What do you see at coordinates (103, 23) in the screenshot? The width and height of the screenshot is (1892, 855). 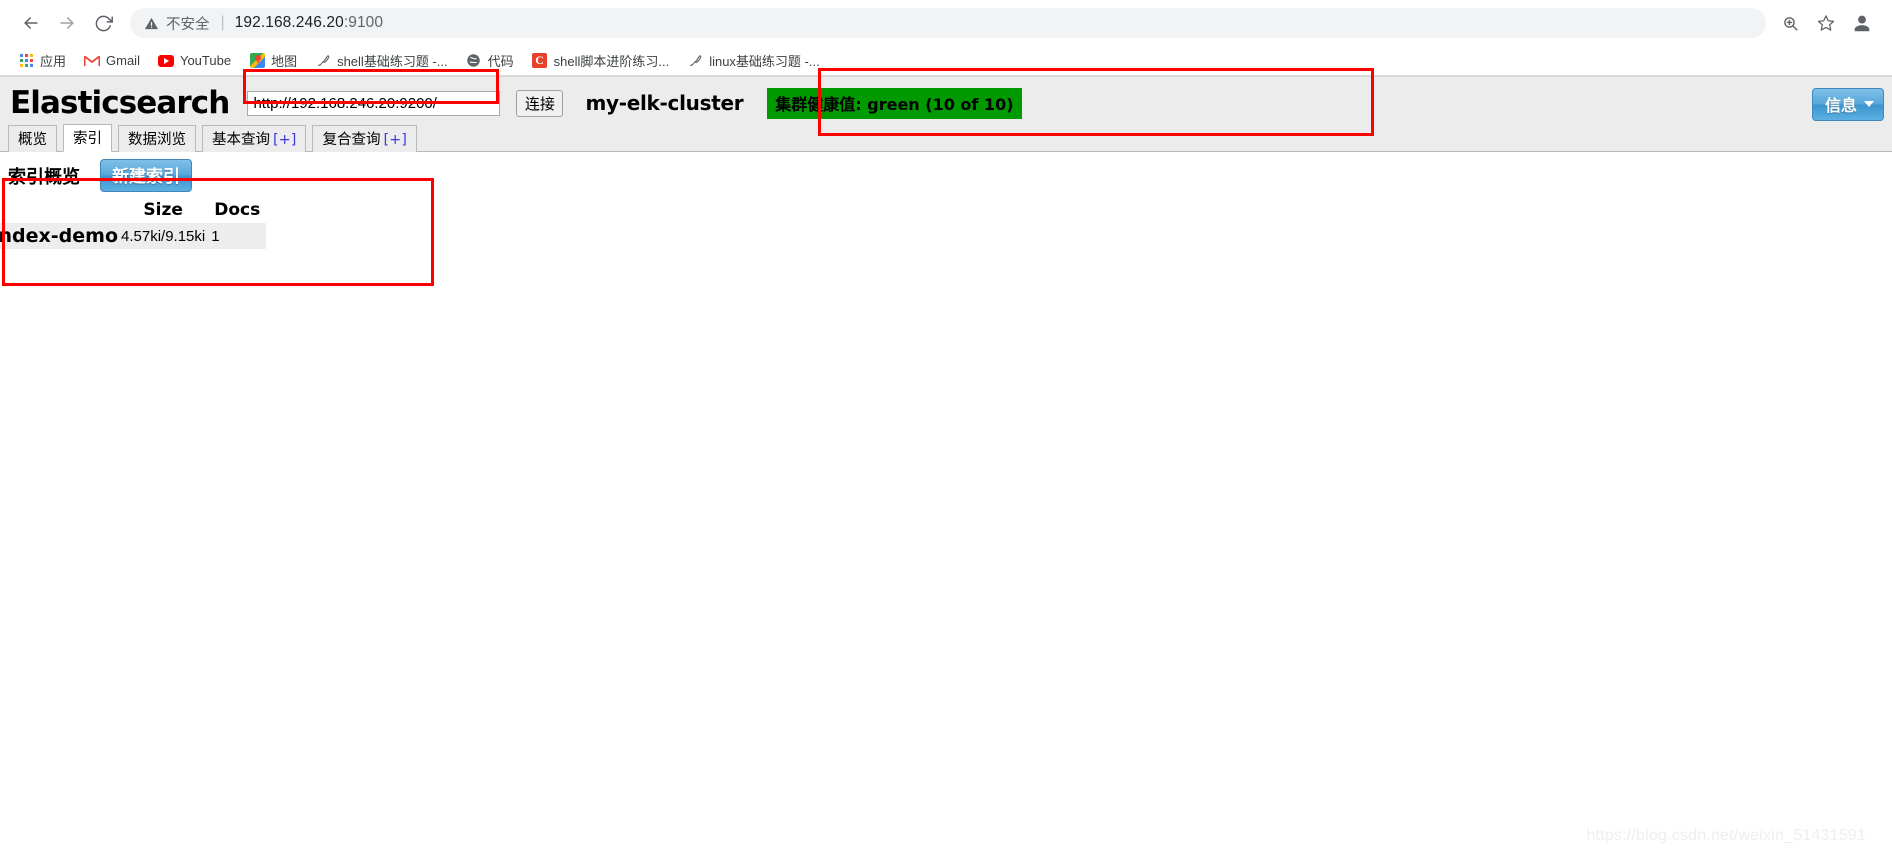 I see `reload-icon` at bounding box center [103, 23].